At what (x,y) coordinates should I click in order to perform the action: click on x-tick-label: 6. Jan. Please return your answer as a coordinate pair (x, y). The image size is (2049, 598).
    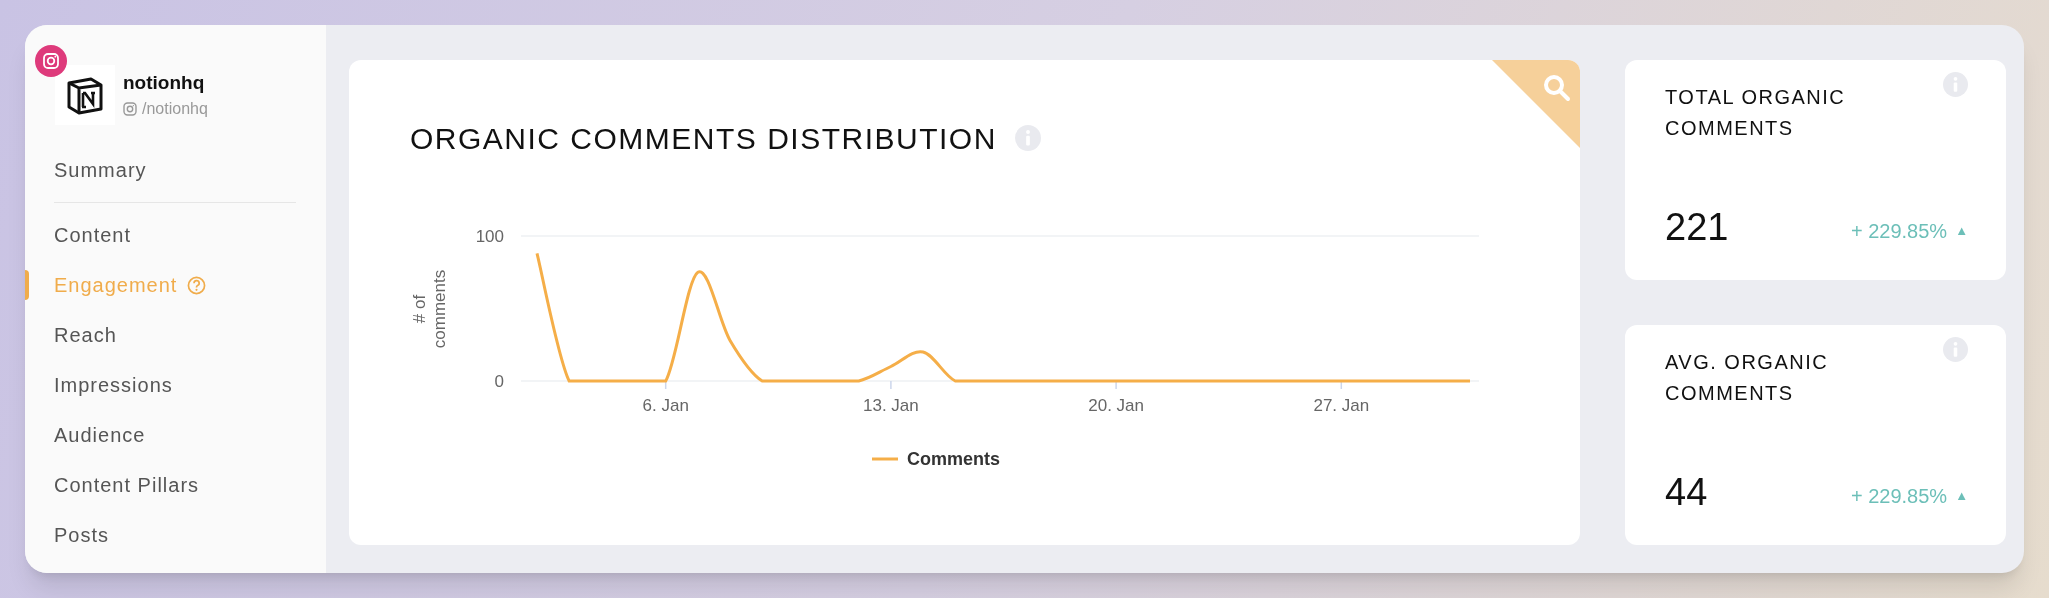
    Looking at the image, I should click on (665, 405).